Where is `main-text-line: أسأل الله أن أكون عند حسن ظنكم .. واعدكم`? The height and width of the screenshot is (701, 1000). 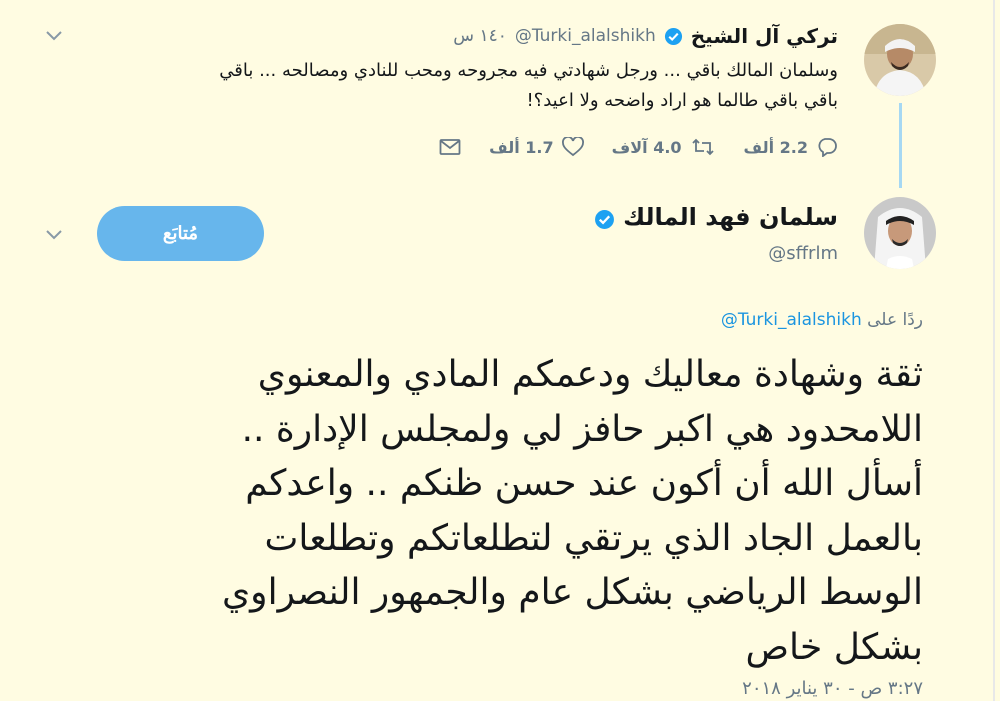
main-text-line: أسأل الله أن أكون عند حسن ظنكم .. واعدكم is located at coordinates (584, 483).